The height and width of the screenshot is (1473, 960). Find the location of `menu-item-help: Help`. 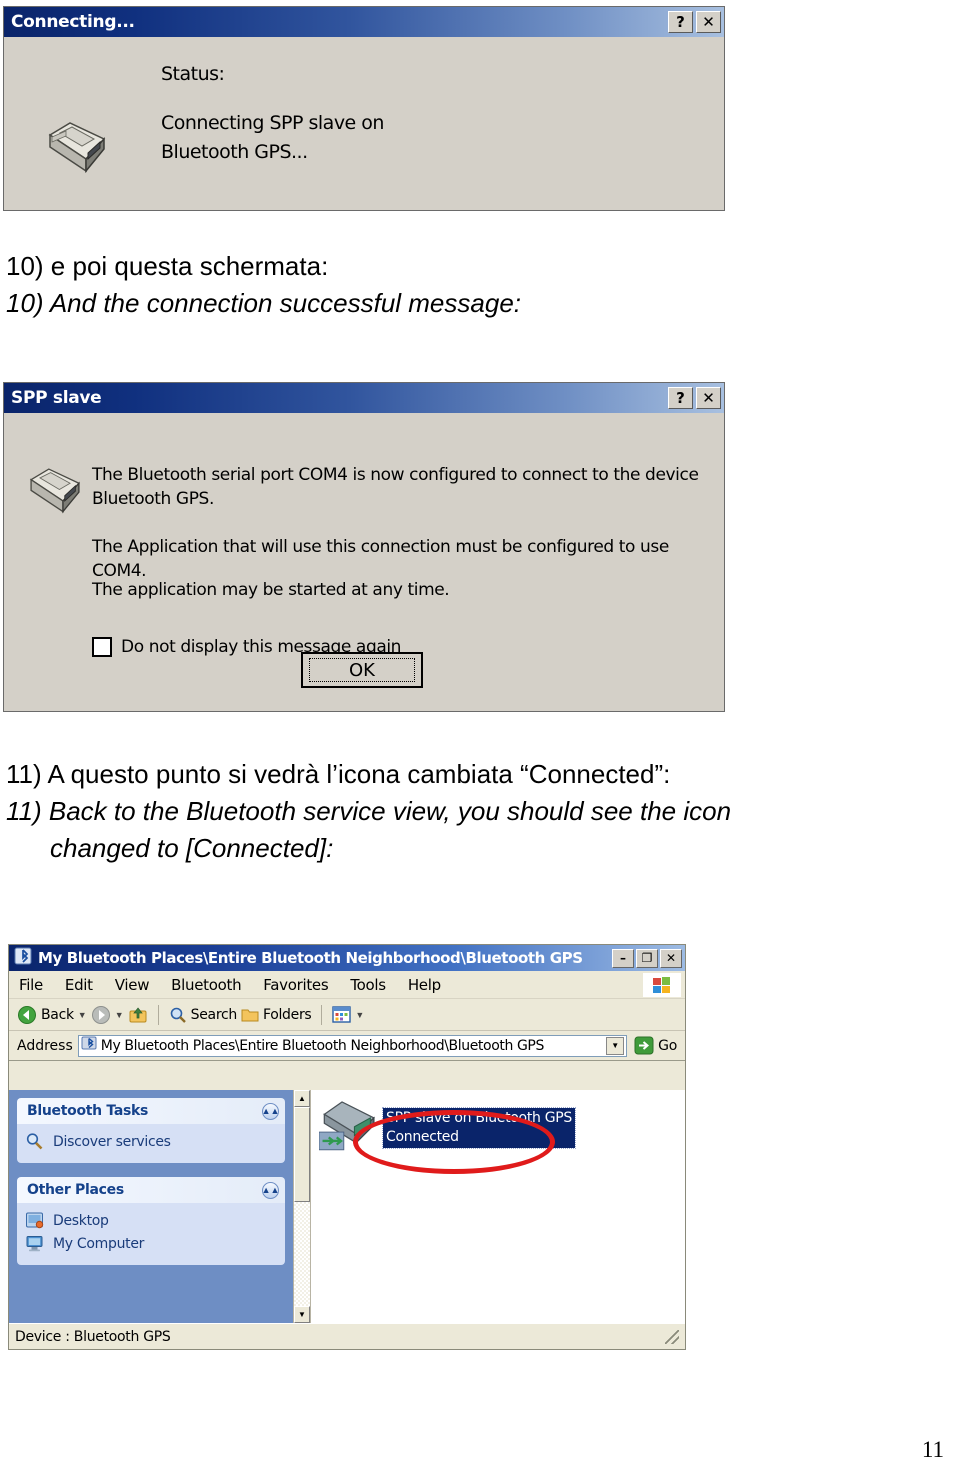

menu-item-help: Help is located at coordinates (424, 985).